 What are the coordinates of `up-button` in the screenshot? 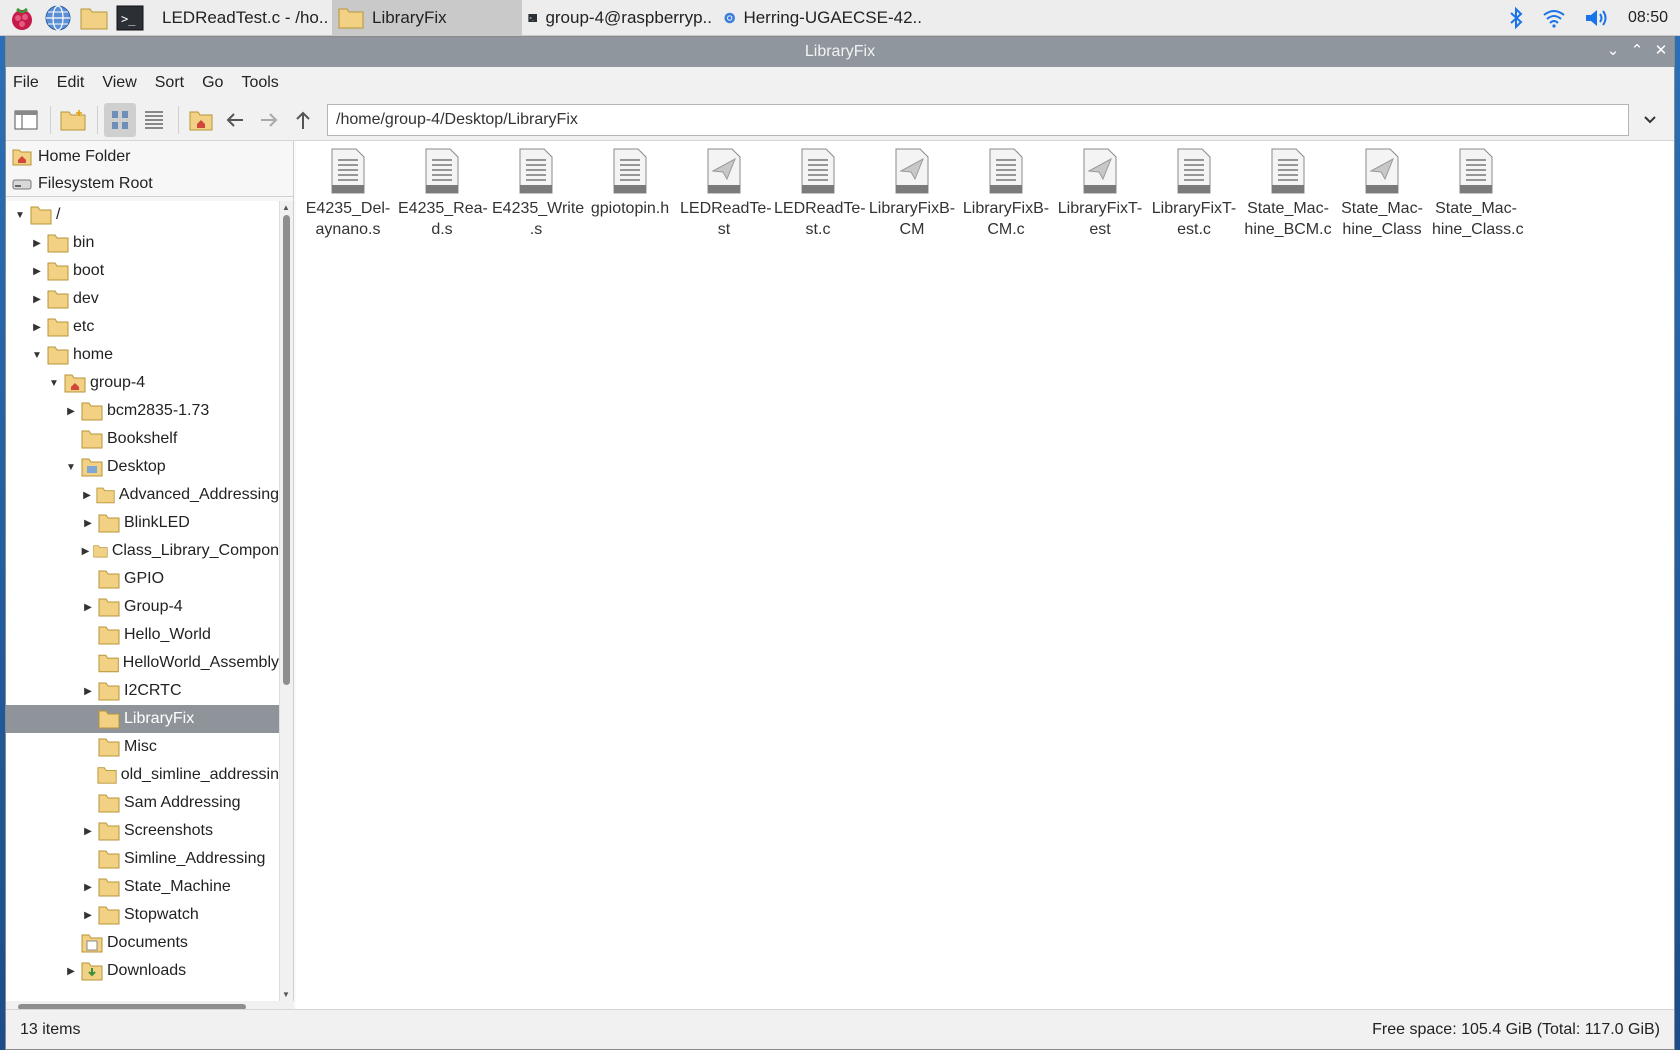 It's located at (303, 120).